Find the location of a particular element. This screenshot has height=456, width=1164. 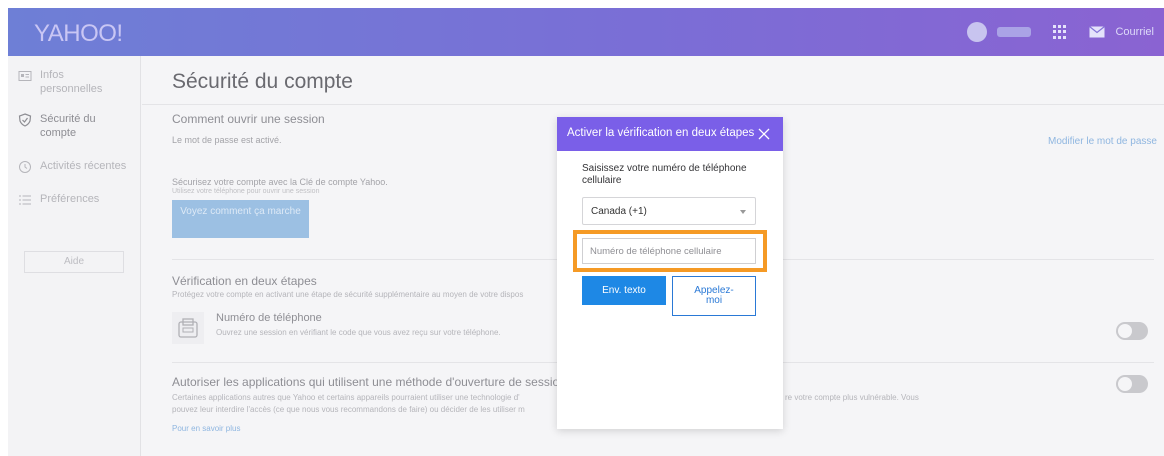

country-value: Canada (+1) is located at coordinates (619, 211).